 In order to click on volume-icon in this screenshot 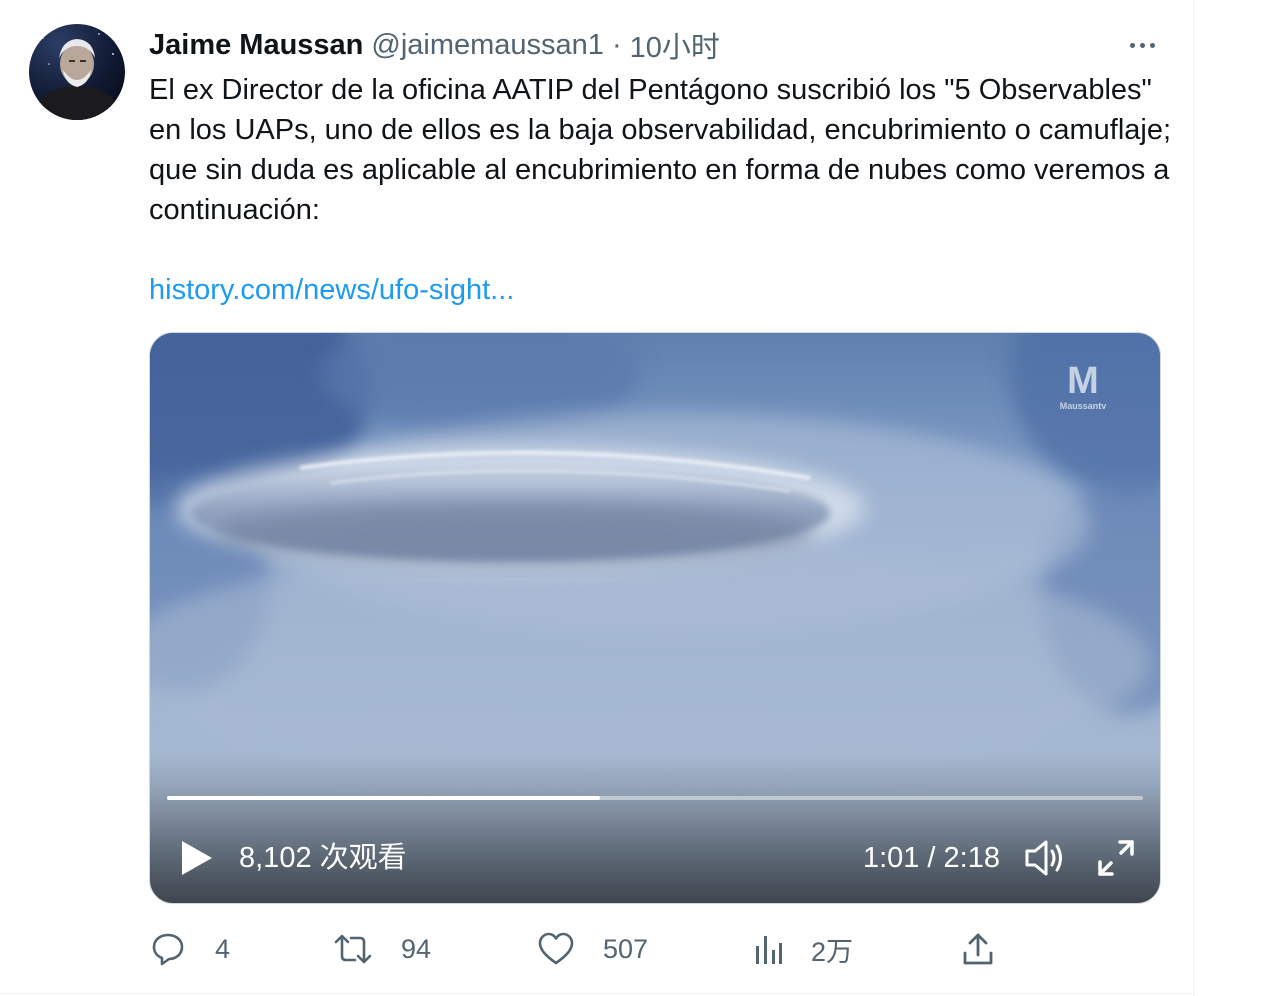, I will do `click(1043, 858)`.